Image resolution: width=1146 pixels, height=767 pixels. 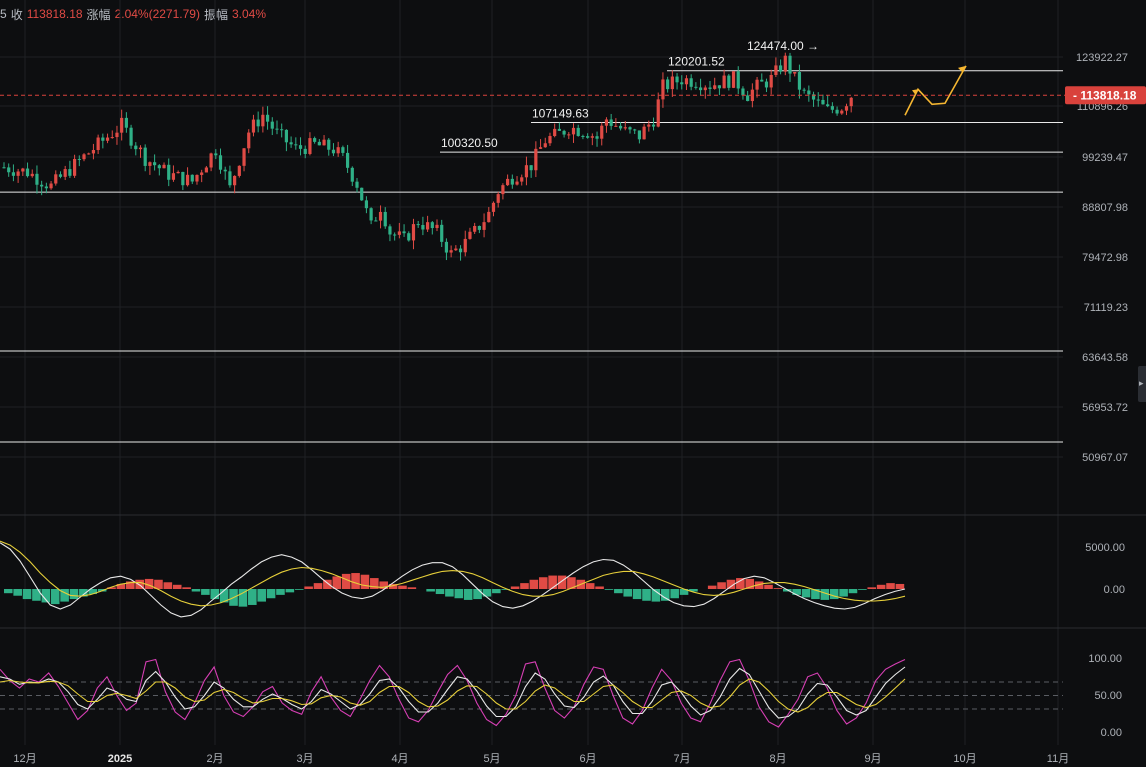 What do you see at coordinates (1102, 58) in the screenshot?
I see `y-tick-label: 123922.27` at bounding box center [1102, 58].